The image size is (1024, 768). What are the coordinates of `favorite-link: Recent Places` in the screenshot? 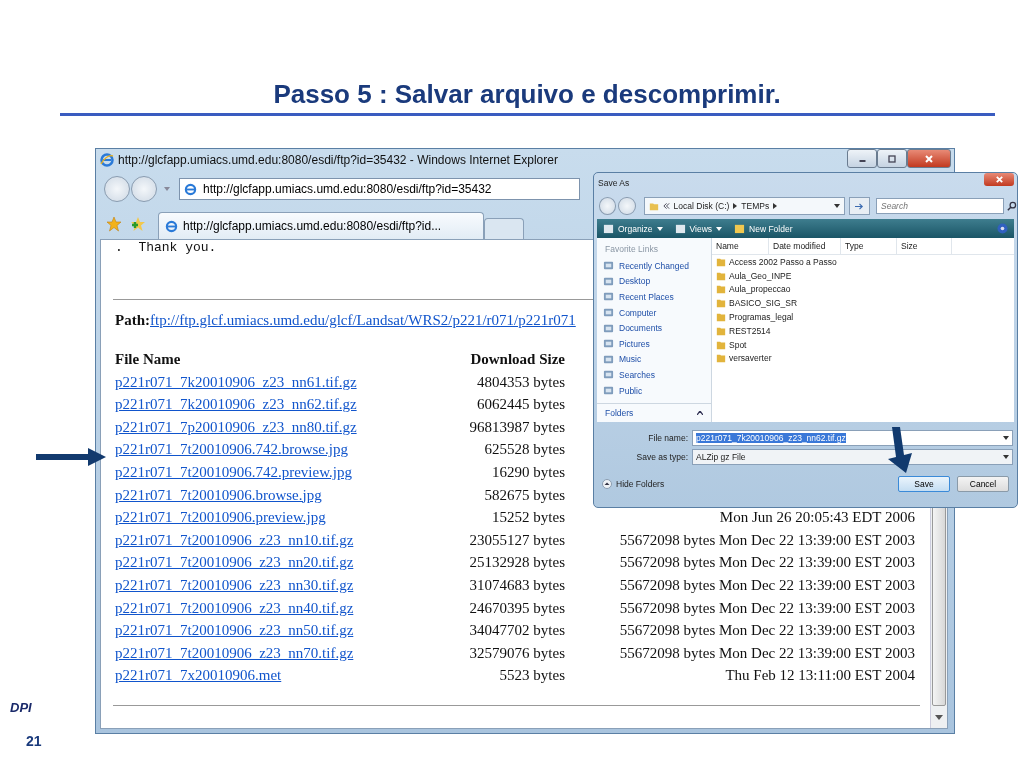 It's located at (654, 297).